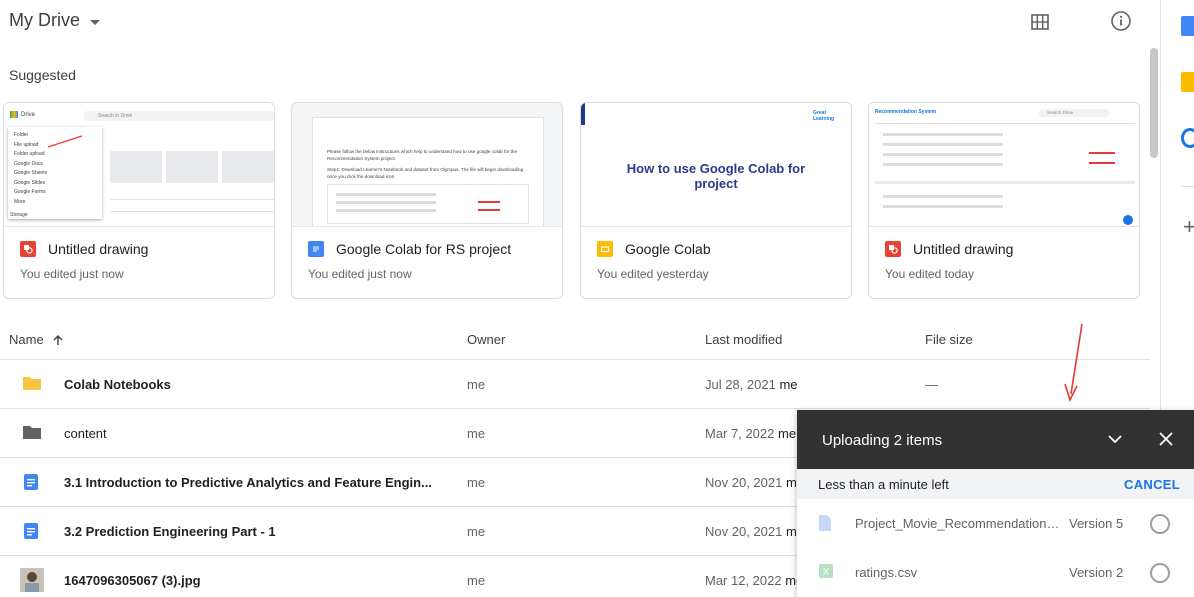 This screenshot has width=1194, height=597. Describe the element at coordinates (117, 384) in the screenshot. I see `file-name: Colab Notebooks` at that location.